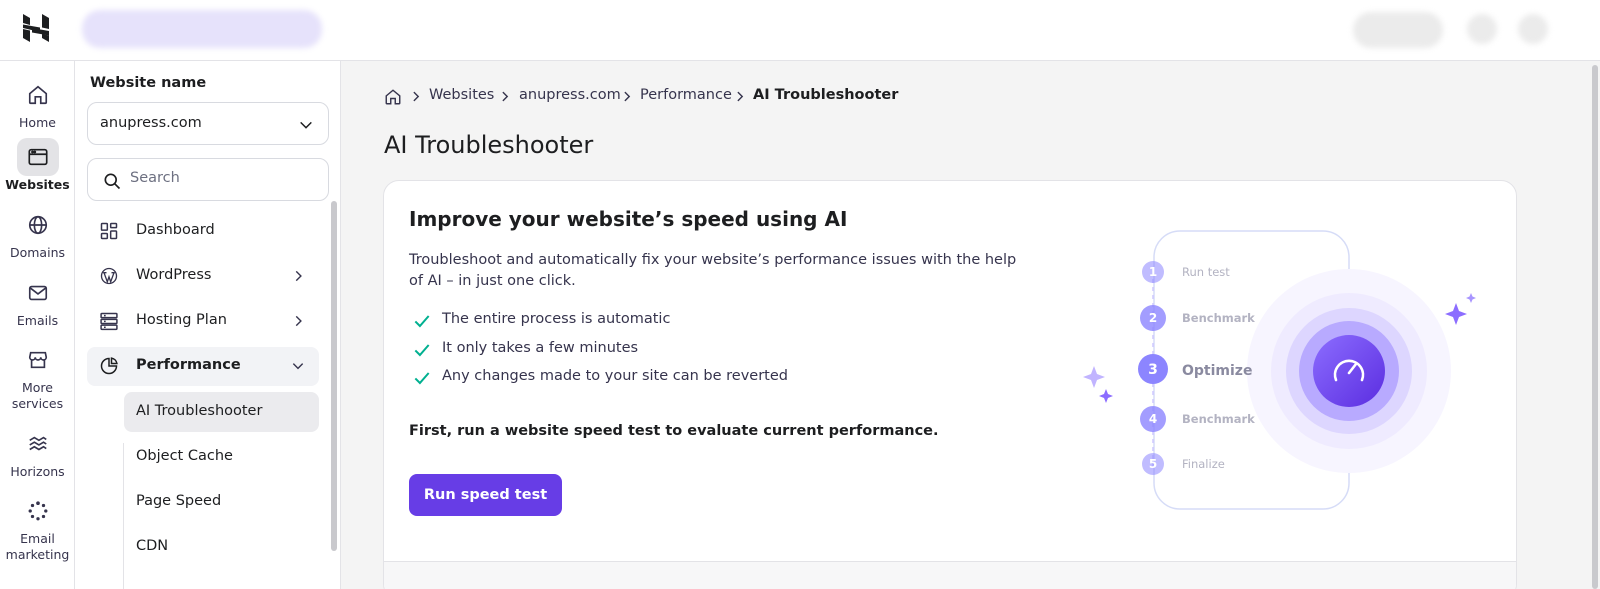 The height and width of the screenshot is (589, 1600). Describe the element at coordinates (109, 276) in the screenshot. I see `wordpress-icon` at that location.